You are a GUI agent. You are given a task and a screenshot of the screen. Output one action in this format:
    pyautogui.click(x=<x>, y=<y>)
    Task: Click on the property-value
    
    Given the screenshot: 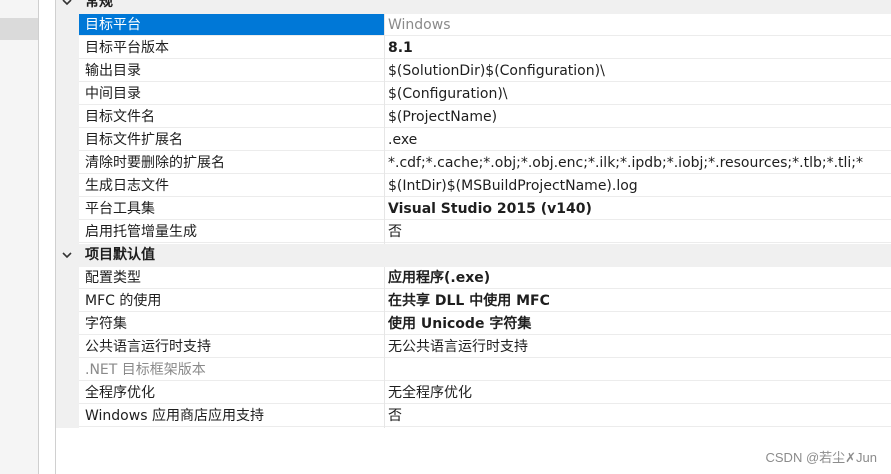 What is the action you would take?
    pyautogui.click(x=638, y=370)
    